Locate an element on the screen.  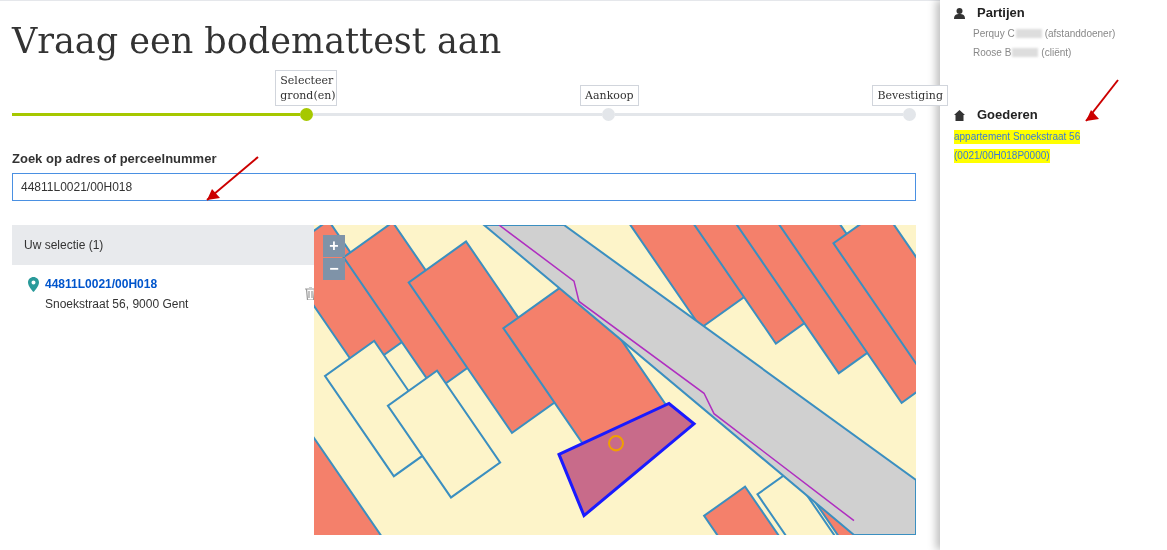
party-role: (afstanddoener) is located at coordinates (1080, 34).